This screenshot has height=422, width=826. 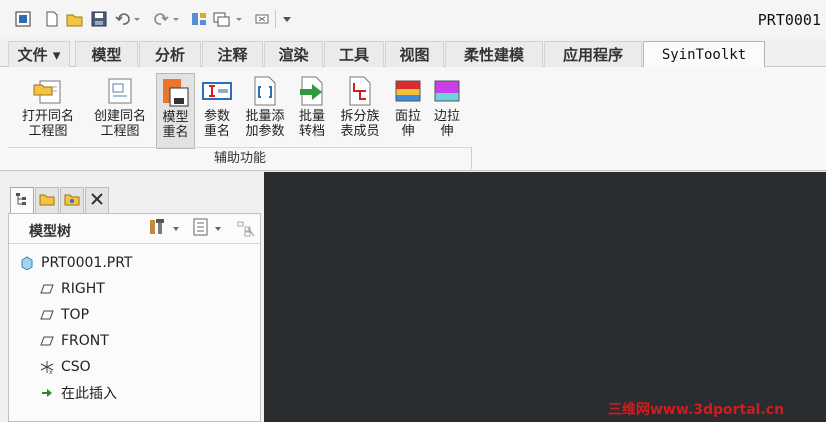 What do you see at coordinates (158, 229) in the screenshot?
I see `hammer-icon` at bounding box center [158, 229].